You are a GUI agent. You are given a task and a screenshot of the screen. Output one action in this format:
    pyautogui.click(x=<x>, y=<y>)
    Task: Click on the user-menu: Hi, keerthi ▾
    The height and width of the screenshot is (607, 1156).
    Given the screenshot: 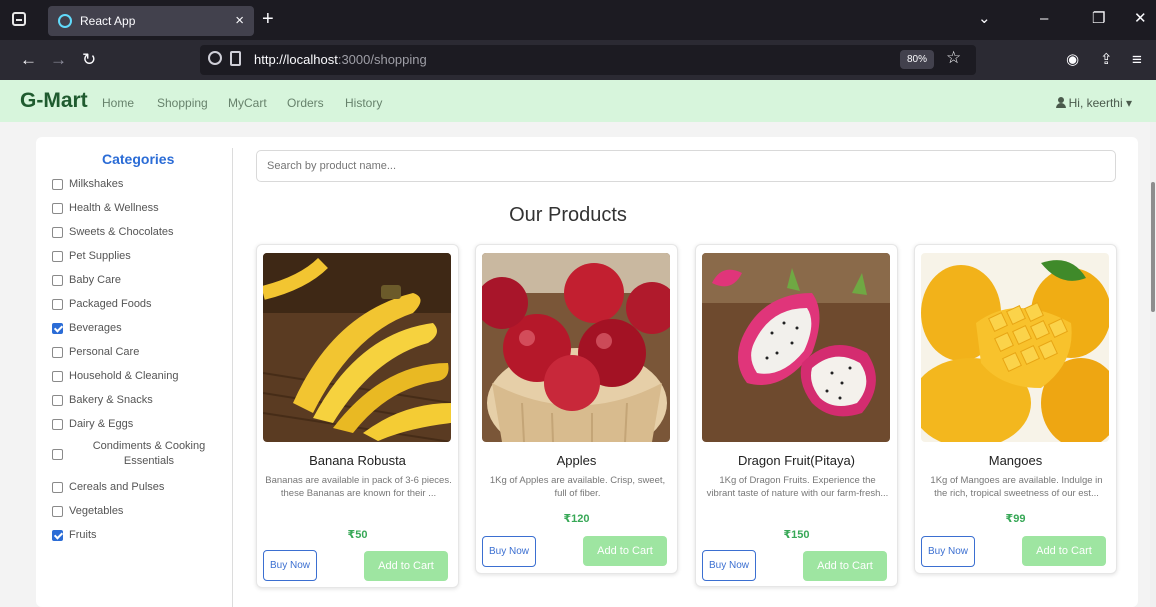 What is the action you would take?
    pyautogui.click(x=1093, y=103)
    